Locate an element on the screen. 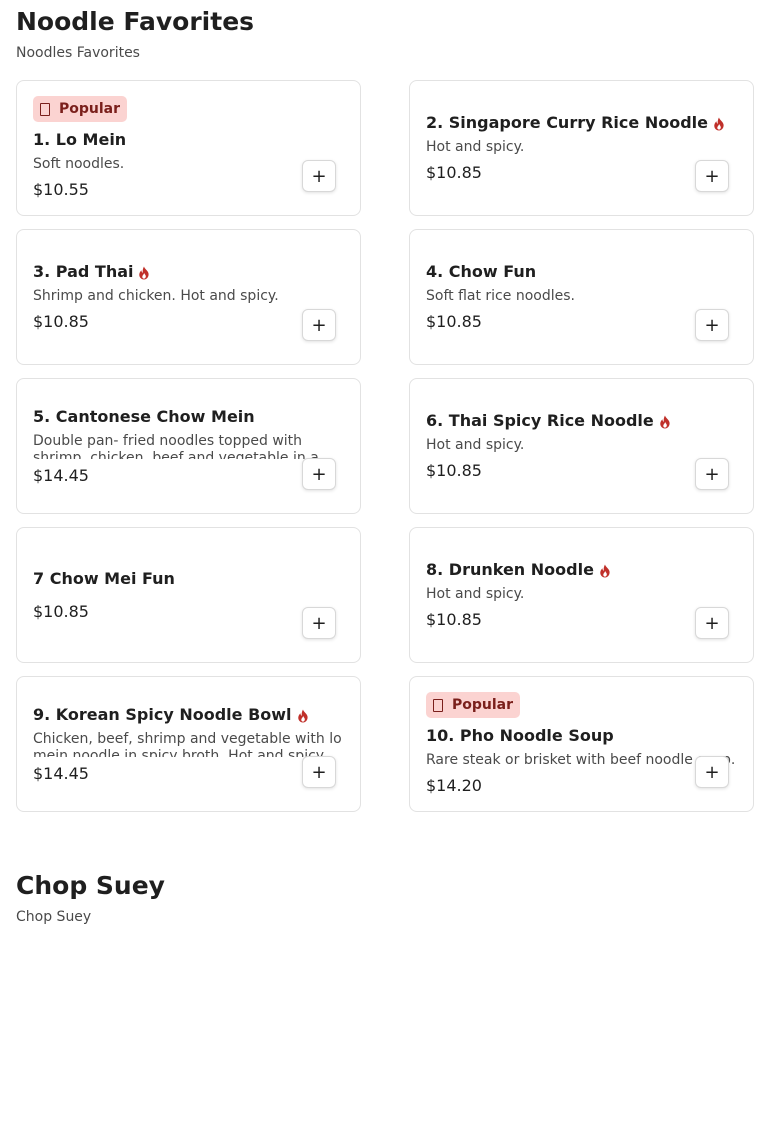 The width and height of the screenshot is (770, 1131). item-description: Soft flat rice noodles. is located at coordinates (500, 296).